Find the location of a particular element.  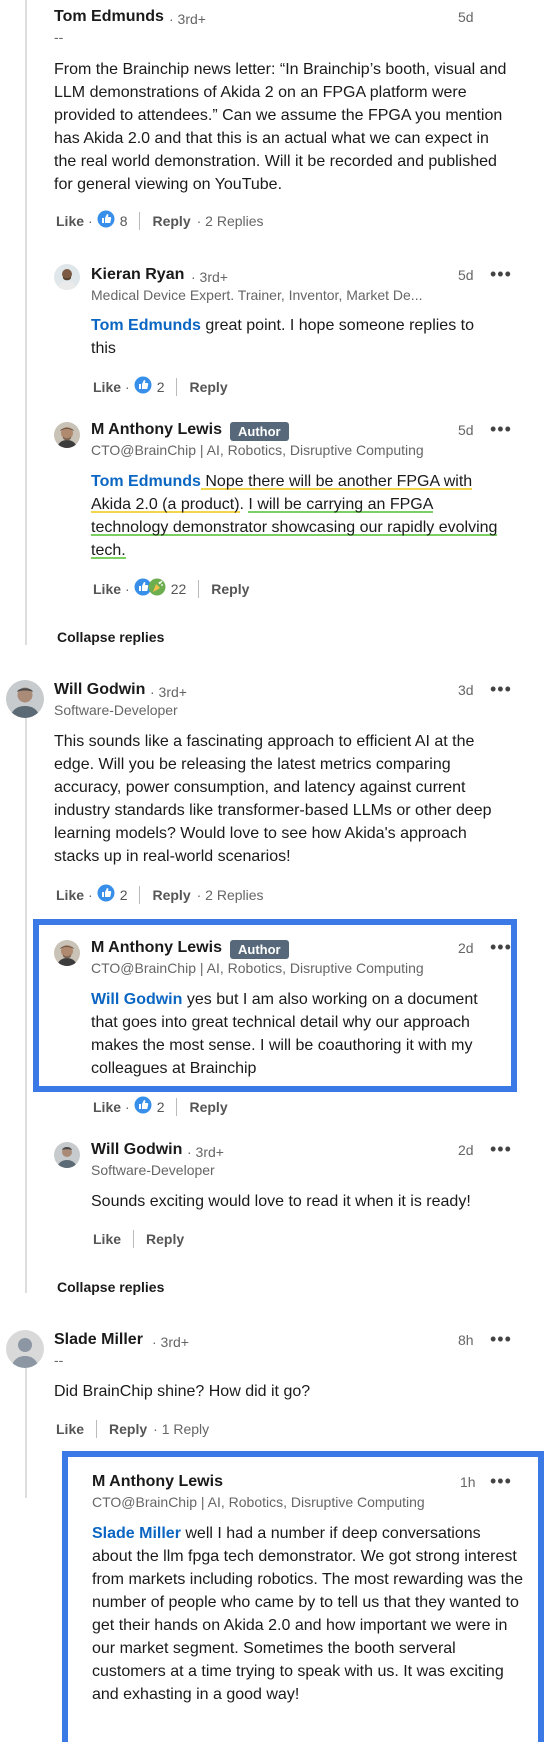

like-count: 8 is located at coordinates (124, 221).